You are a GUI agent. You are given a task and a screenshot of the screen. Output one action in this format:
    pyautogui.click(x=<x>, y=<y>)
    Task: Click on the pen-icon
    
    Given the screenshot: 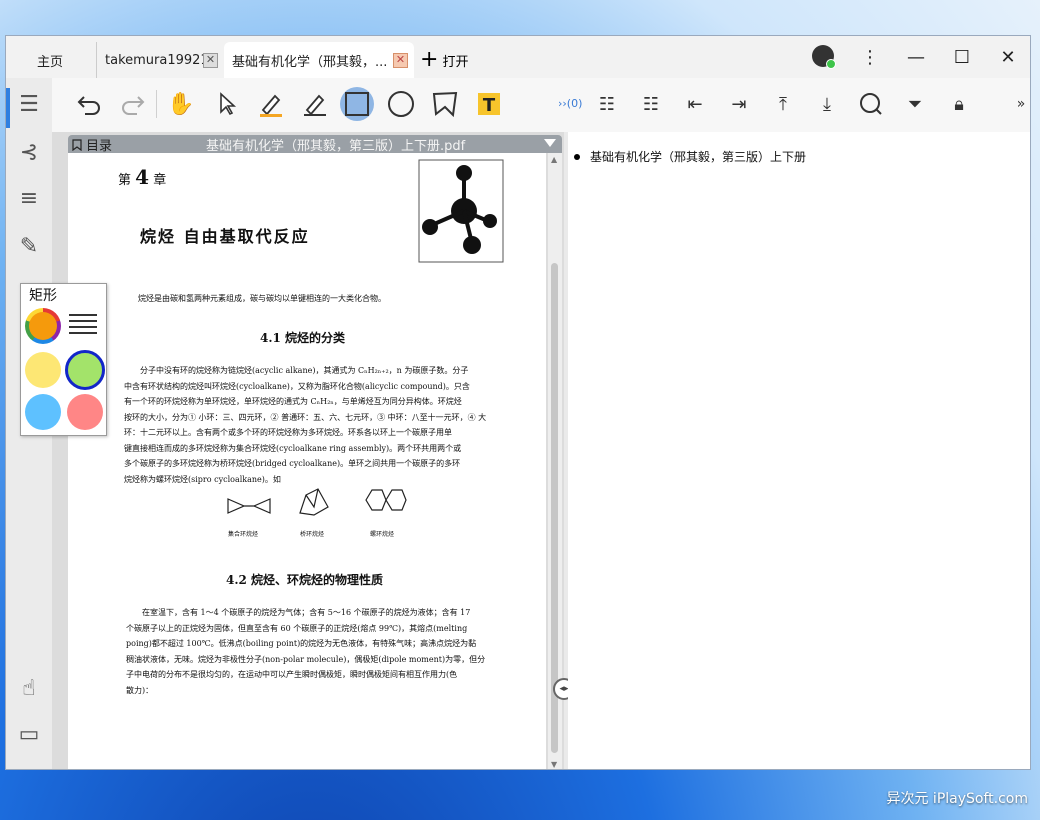 What is the action you would take?
    pyautogui.click(x=315, y=104)
    